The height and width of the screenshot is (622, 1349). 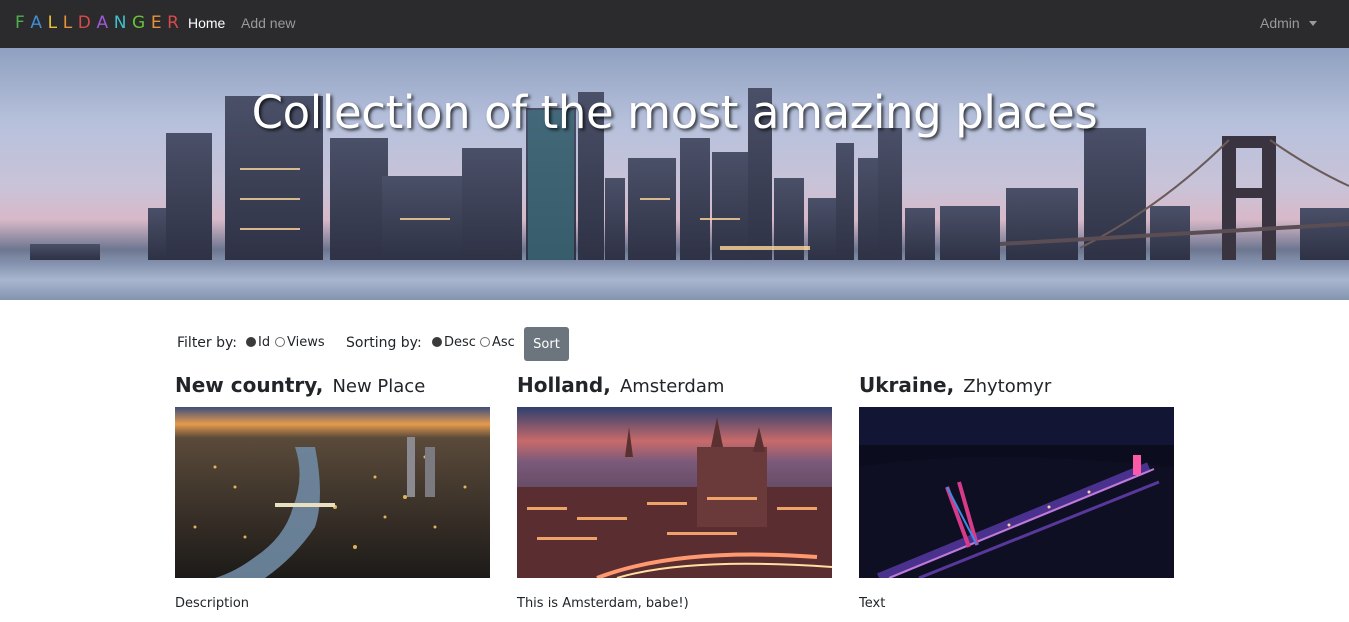 I want to click on place-title: Ukraine, Zhytomyr, so click(x=1016, y=388).